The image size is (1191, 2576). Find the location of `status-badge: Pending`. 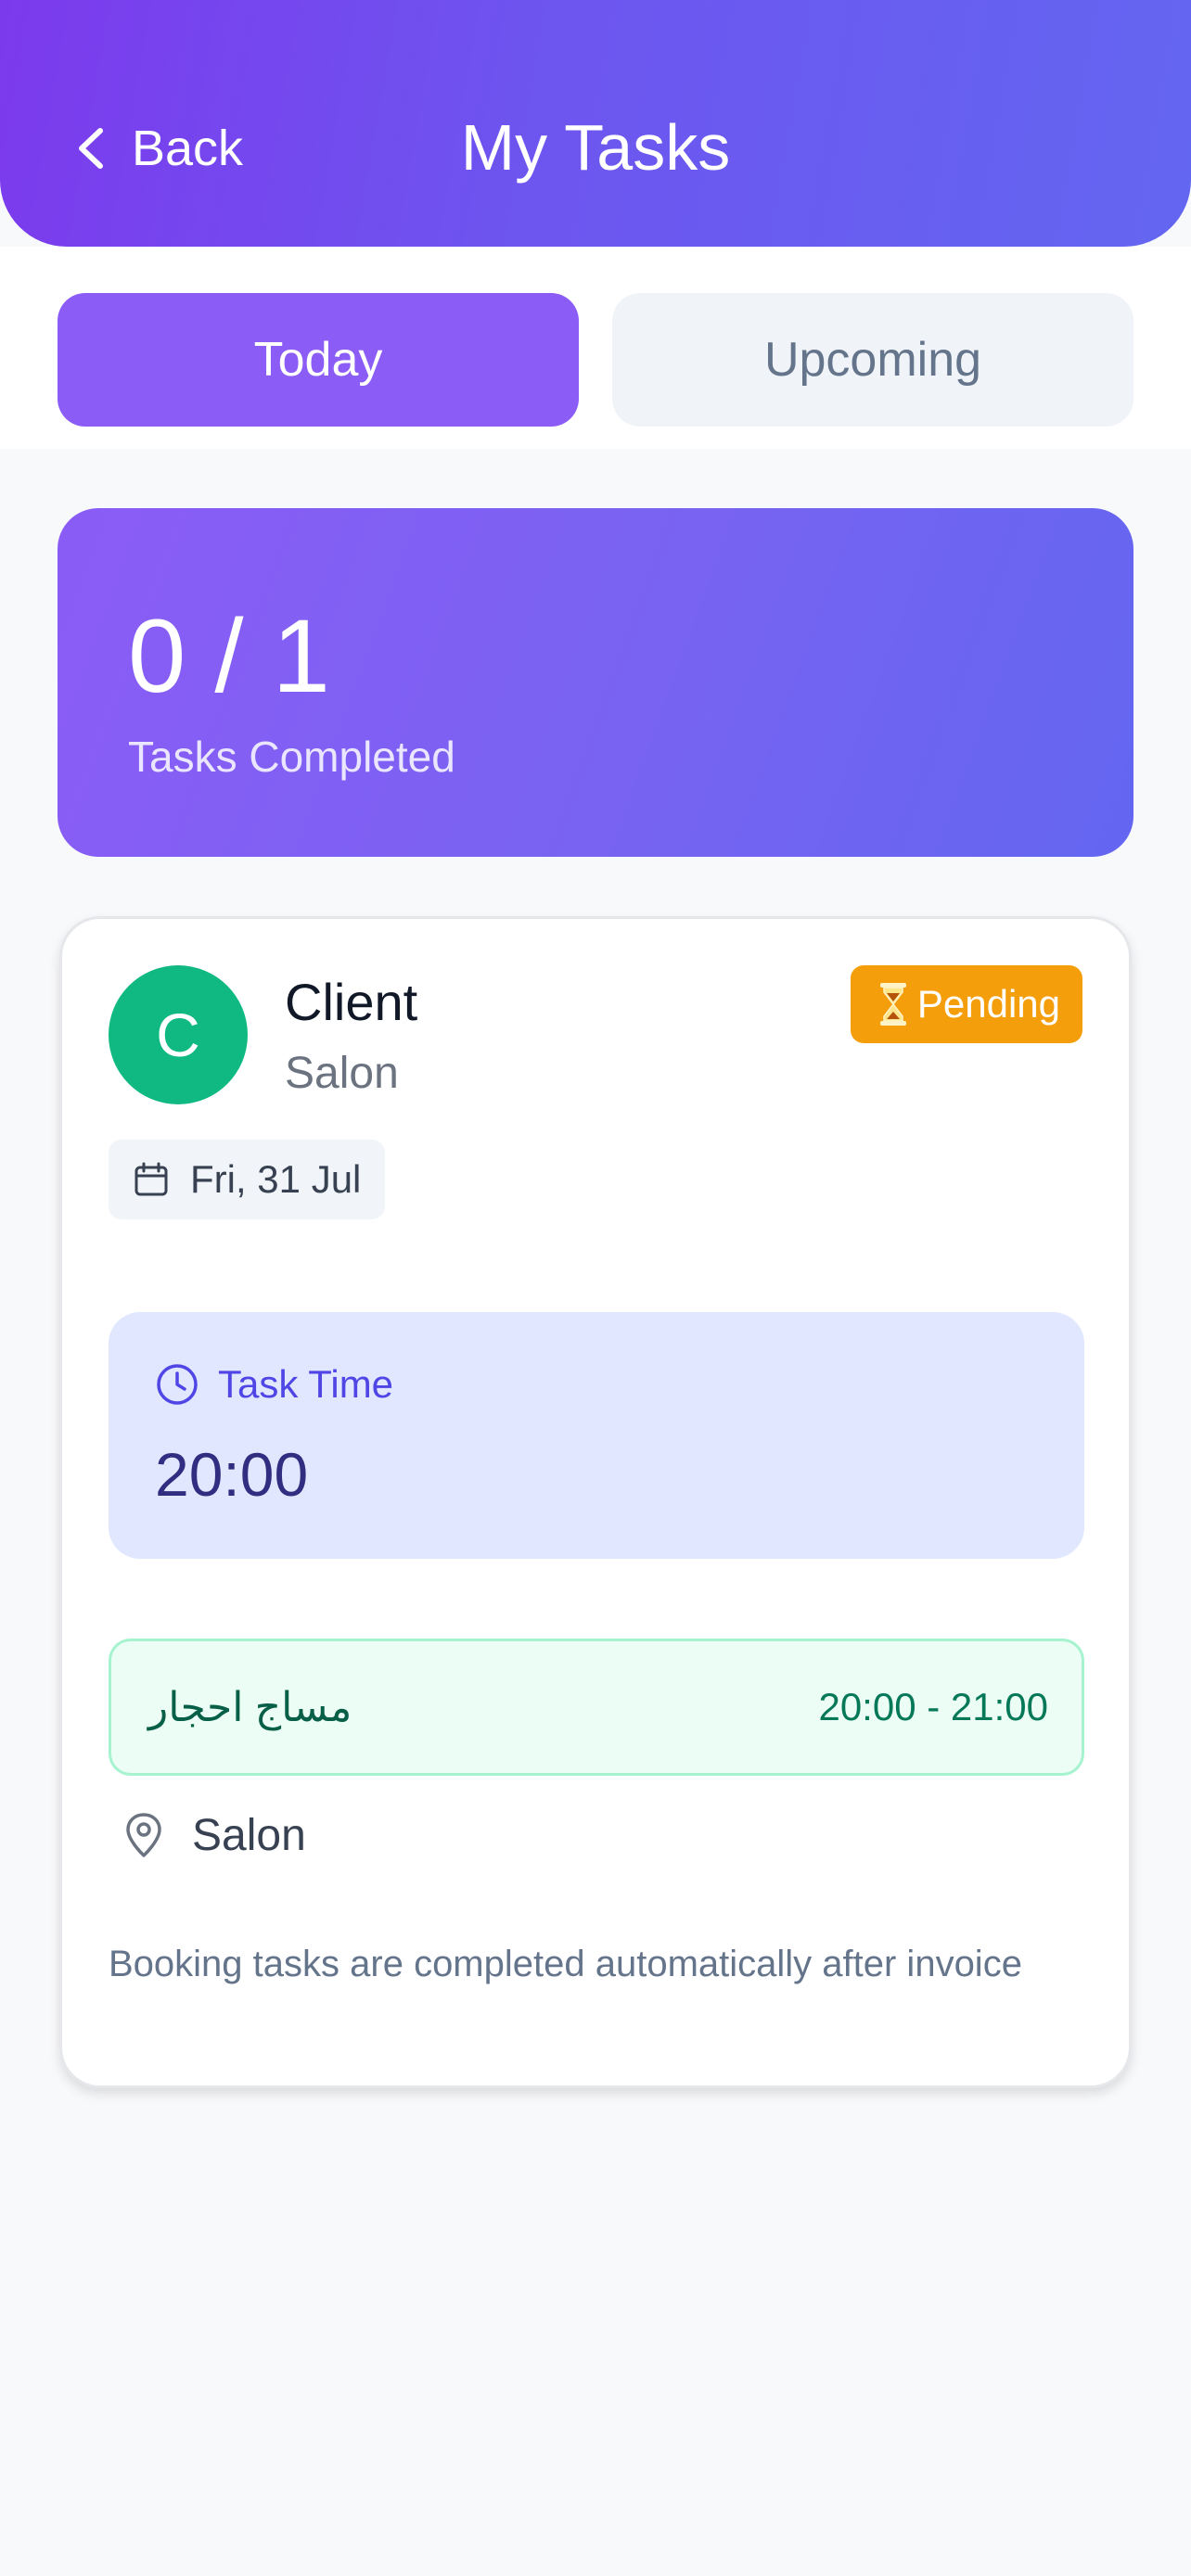

status-badge: Pending is located at coordinates (966, 1004).